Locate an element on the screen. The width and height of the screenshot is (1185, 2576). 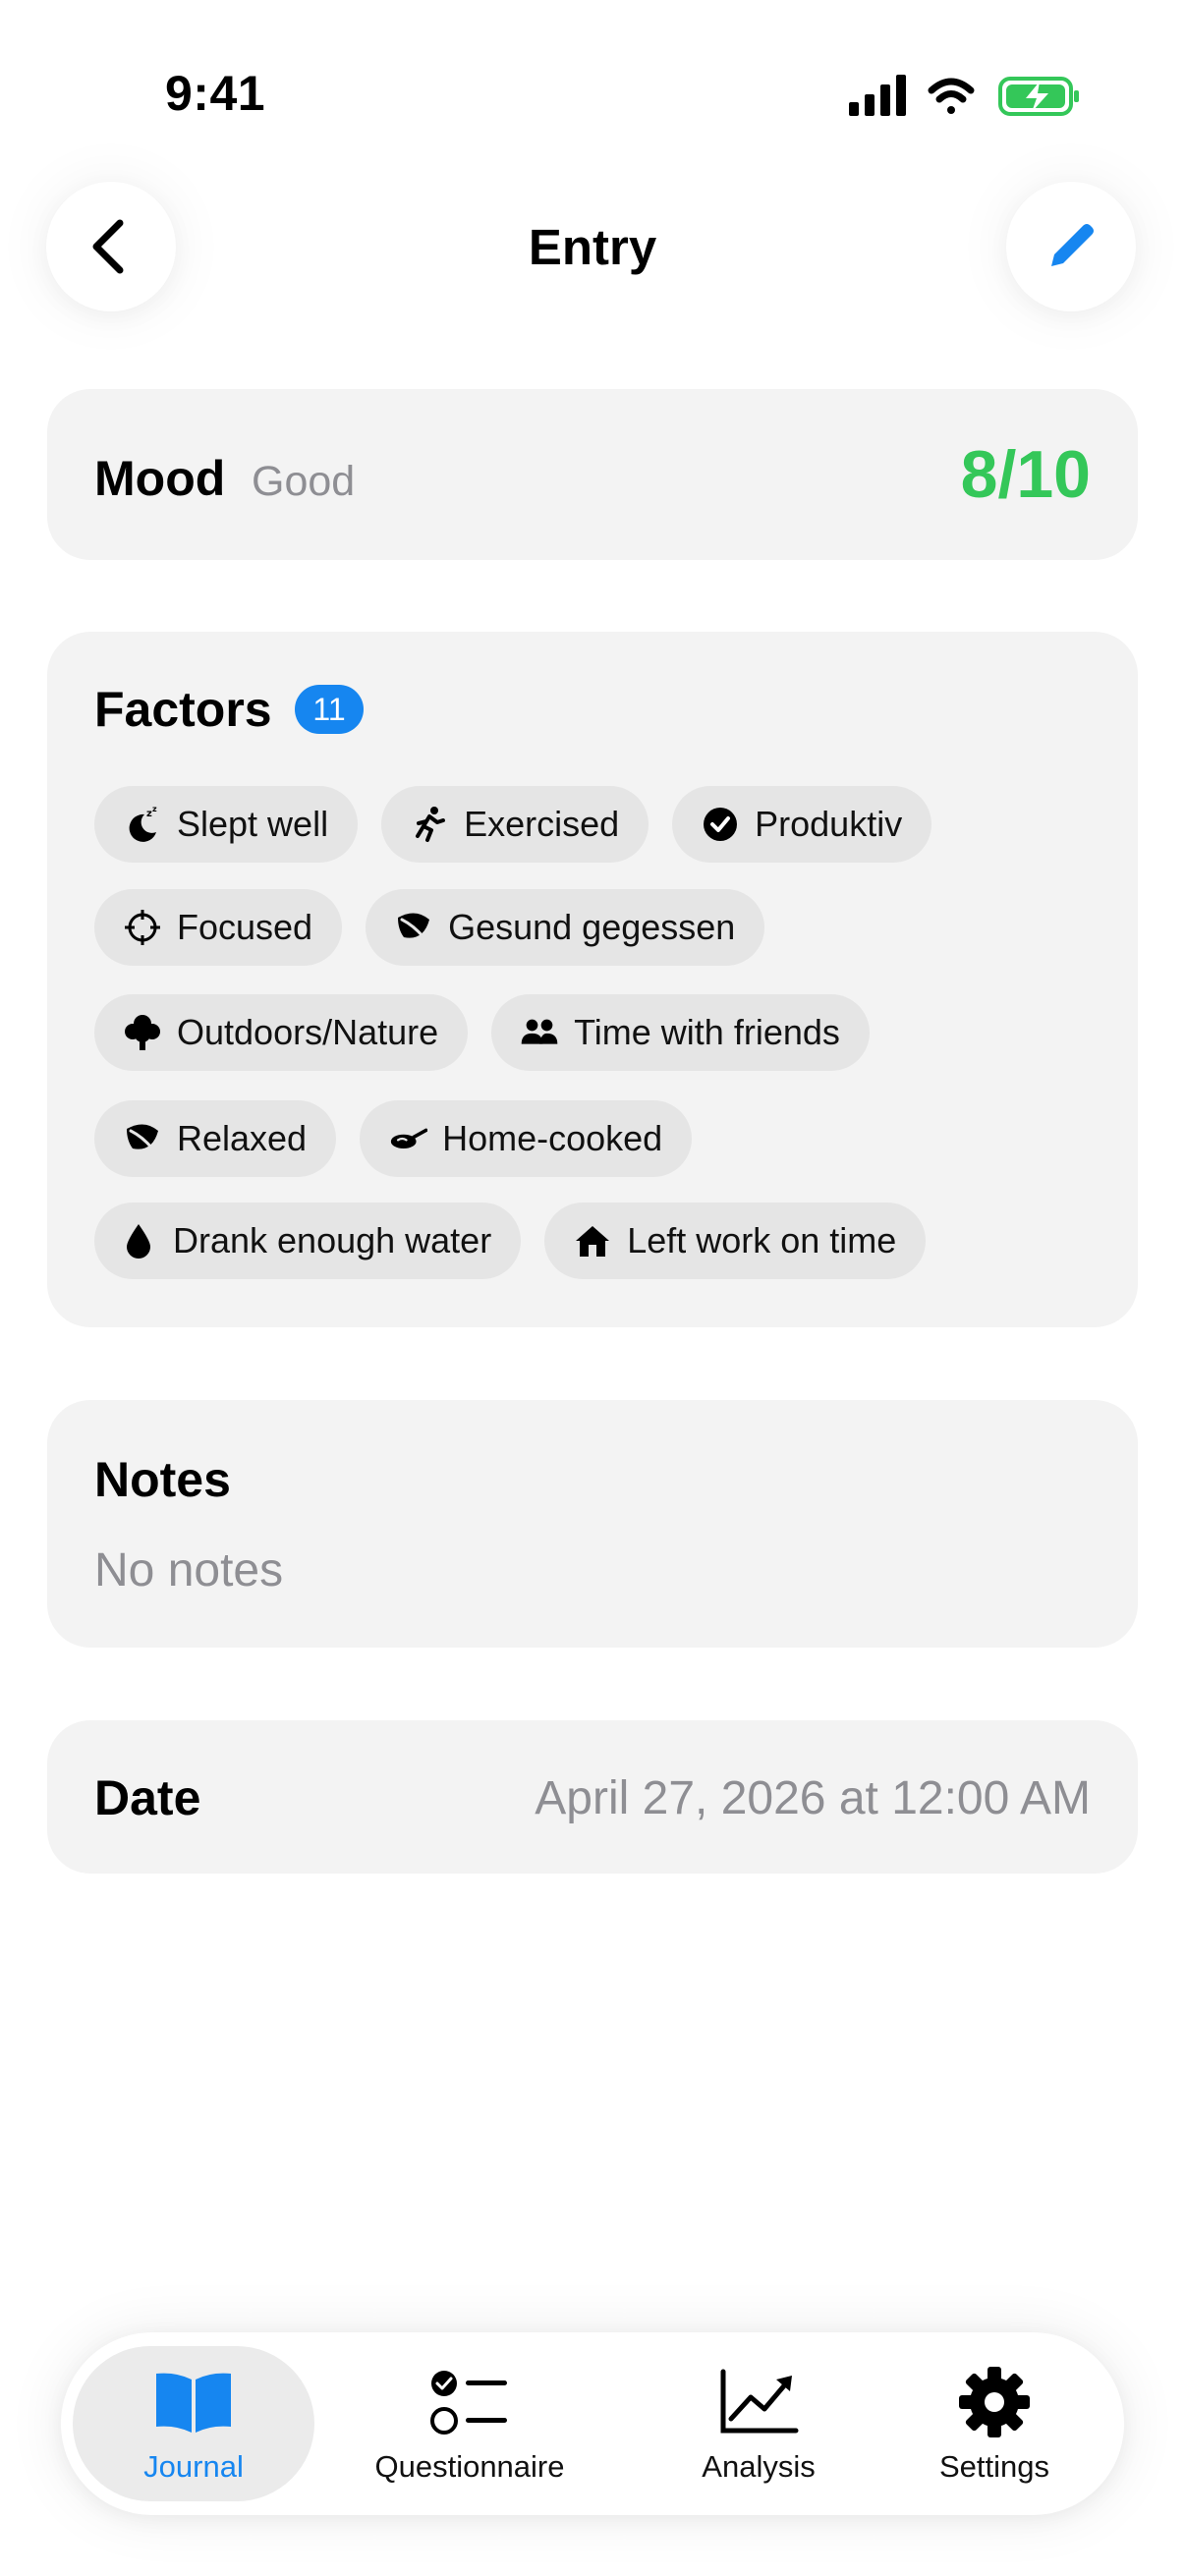
factor-chip: Time with friends is located at coordinates (681, 1032).